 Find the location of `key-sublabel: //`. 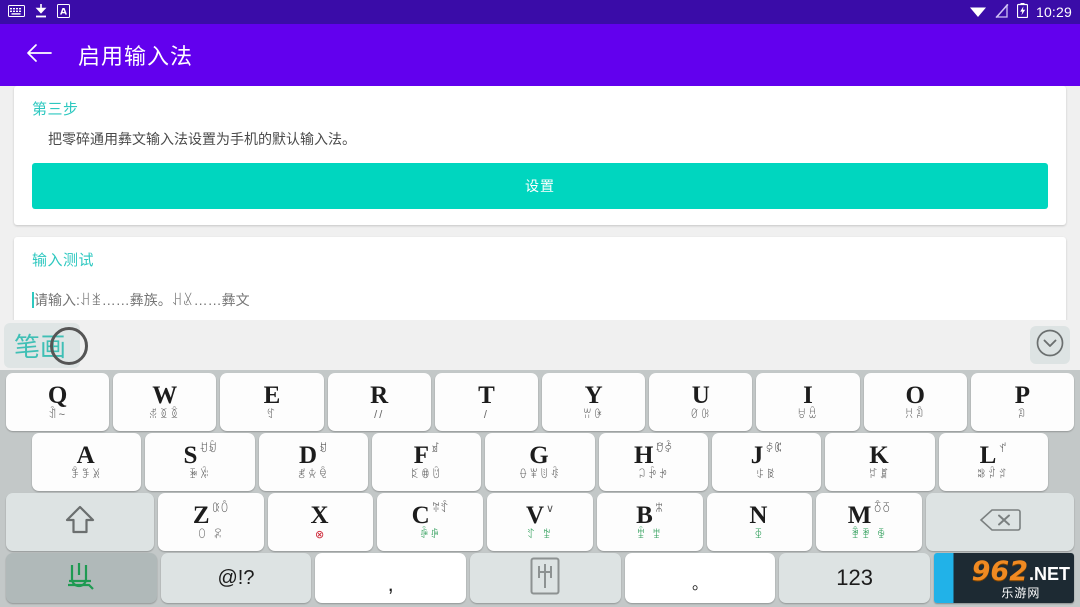

key-sublabel: // is located at coordinates (379, 415).